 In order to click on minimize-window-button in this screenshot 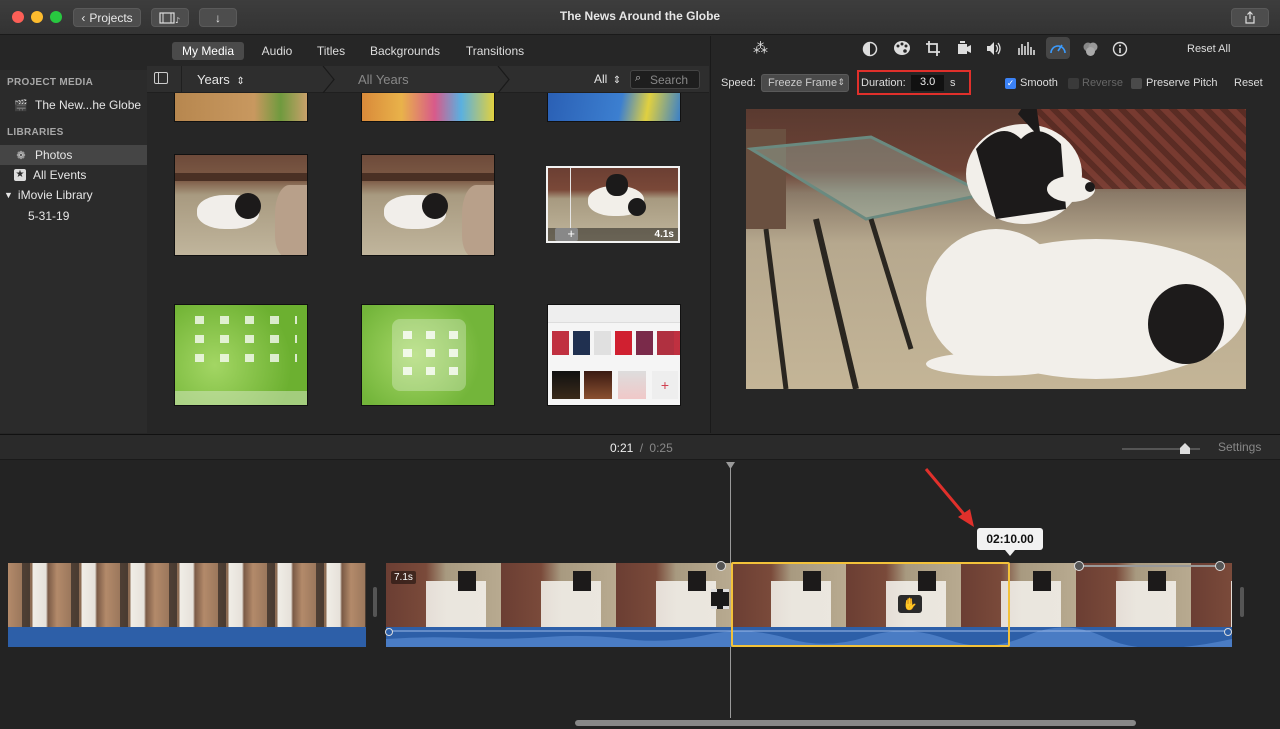, I will do `click(37, 17)`.